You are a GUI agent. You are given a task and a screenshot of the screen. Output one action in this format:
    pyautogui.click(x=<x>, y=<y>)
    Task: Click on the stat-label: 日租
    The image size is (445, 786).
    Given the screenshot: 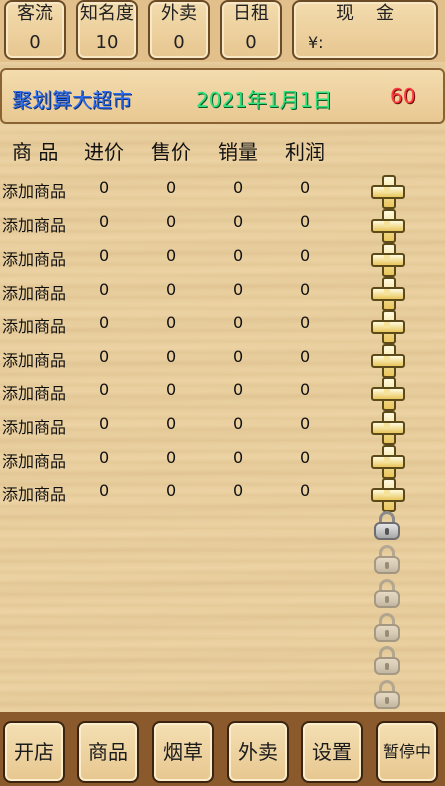 What is the action you would take?
    pyautogui.click(x=251, y=13)
    